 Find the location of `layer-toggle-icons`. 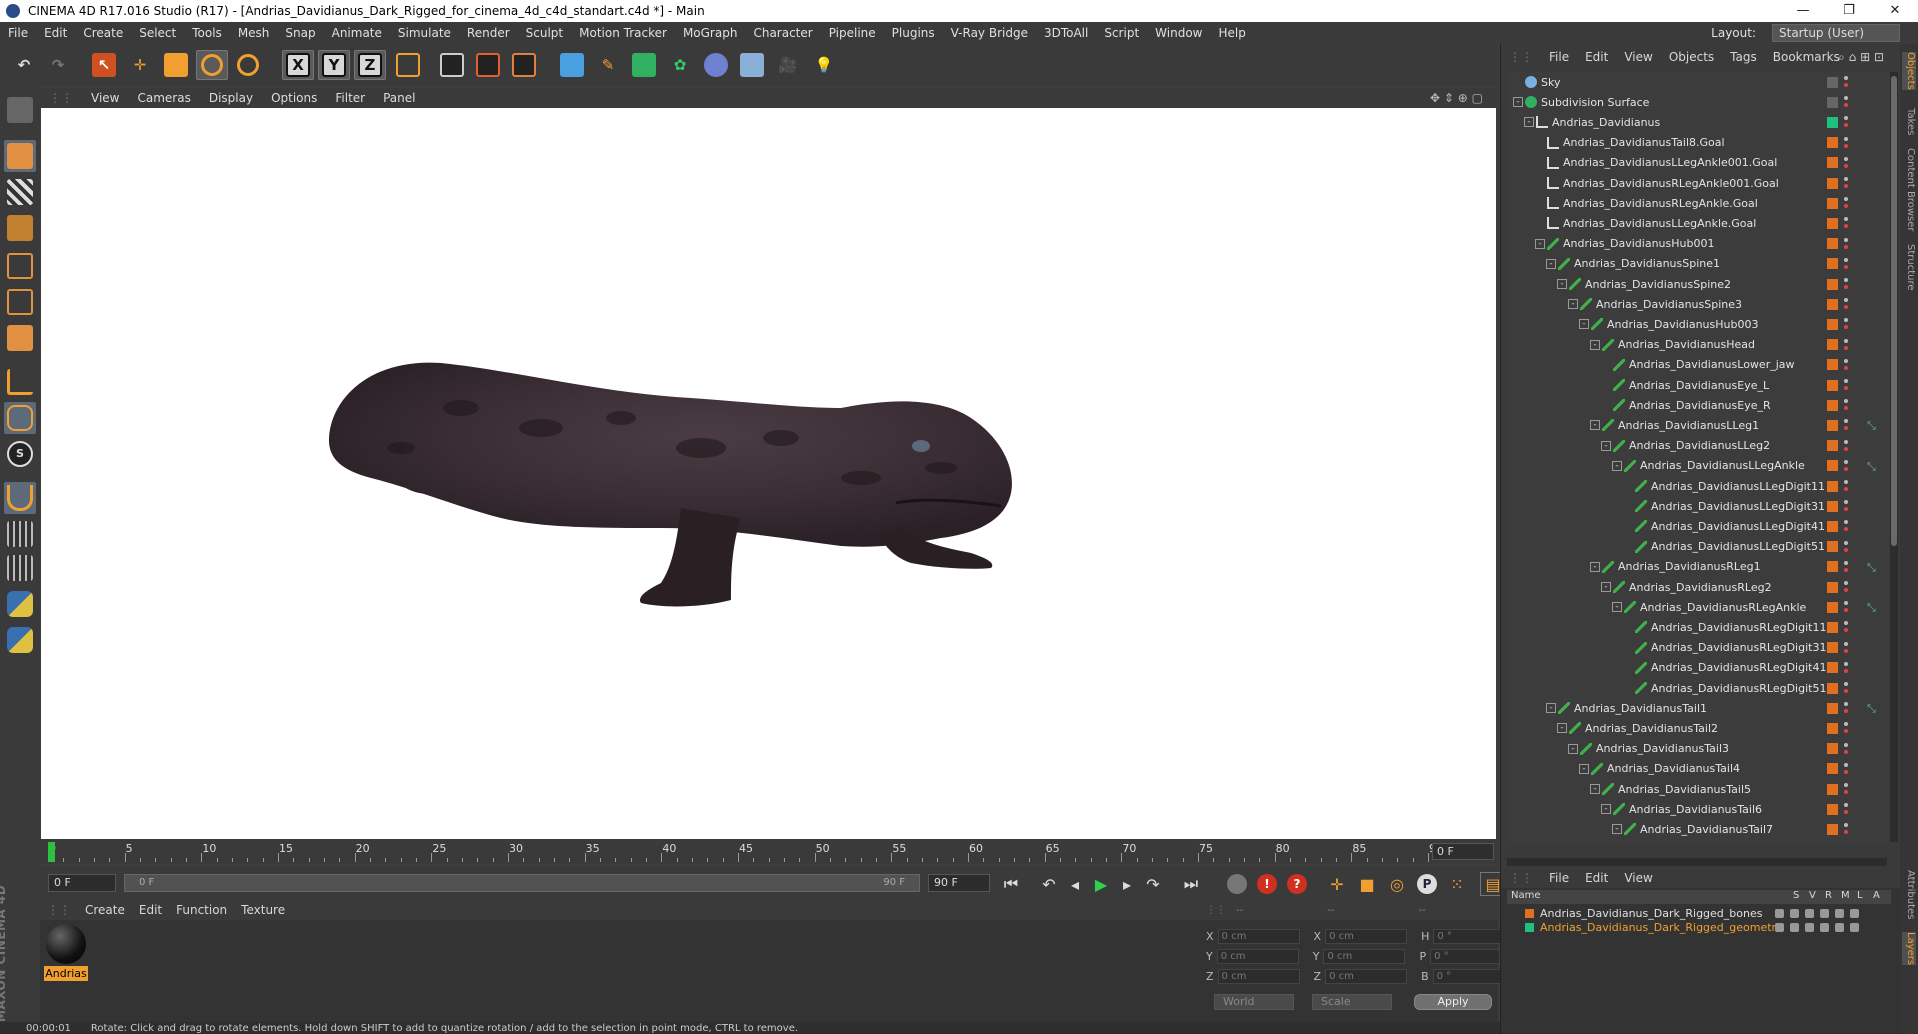

layer-toggle-icons is located at coordinates (1817, 913).